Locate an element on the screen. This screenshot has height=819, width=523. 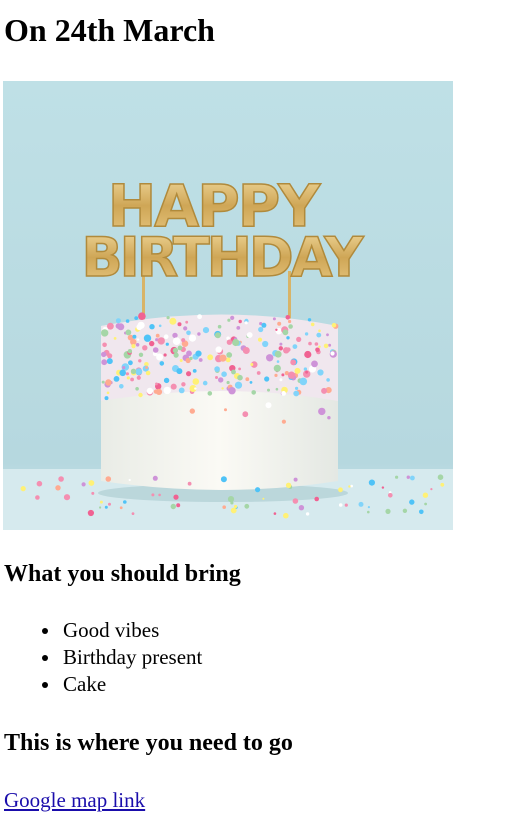
page-title: On 24th March is located at coordinates (109, 30).